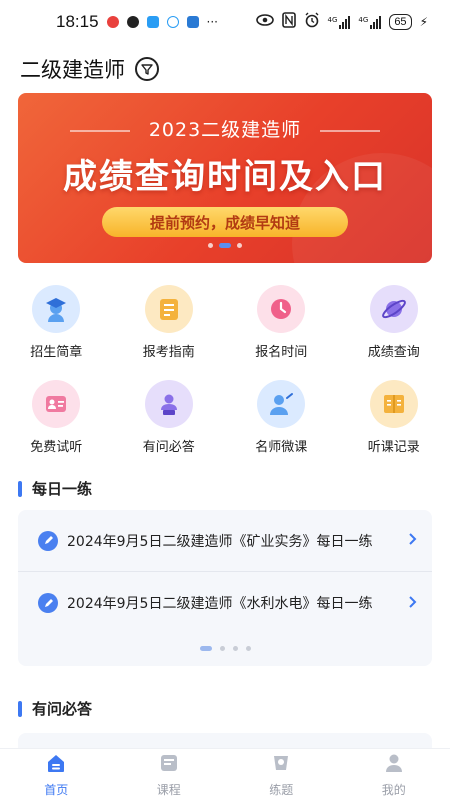 The width and height of the screenshot is (450, 800). I want to click on tab-home: 首页, so click(56, 774).